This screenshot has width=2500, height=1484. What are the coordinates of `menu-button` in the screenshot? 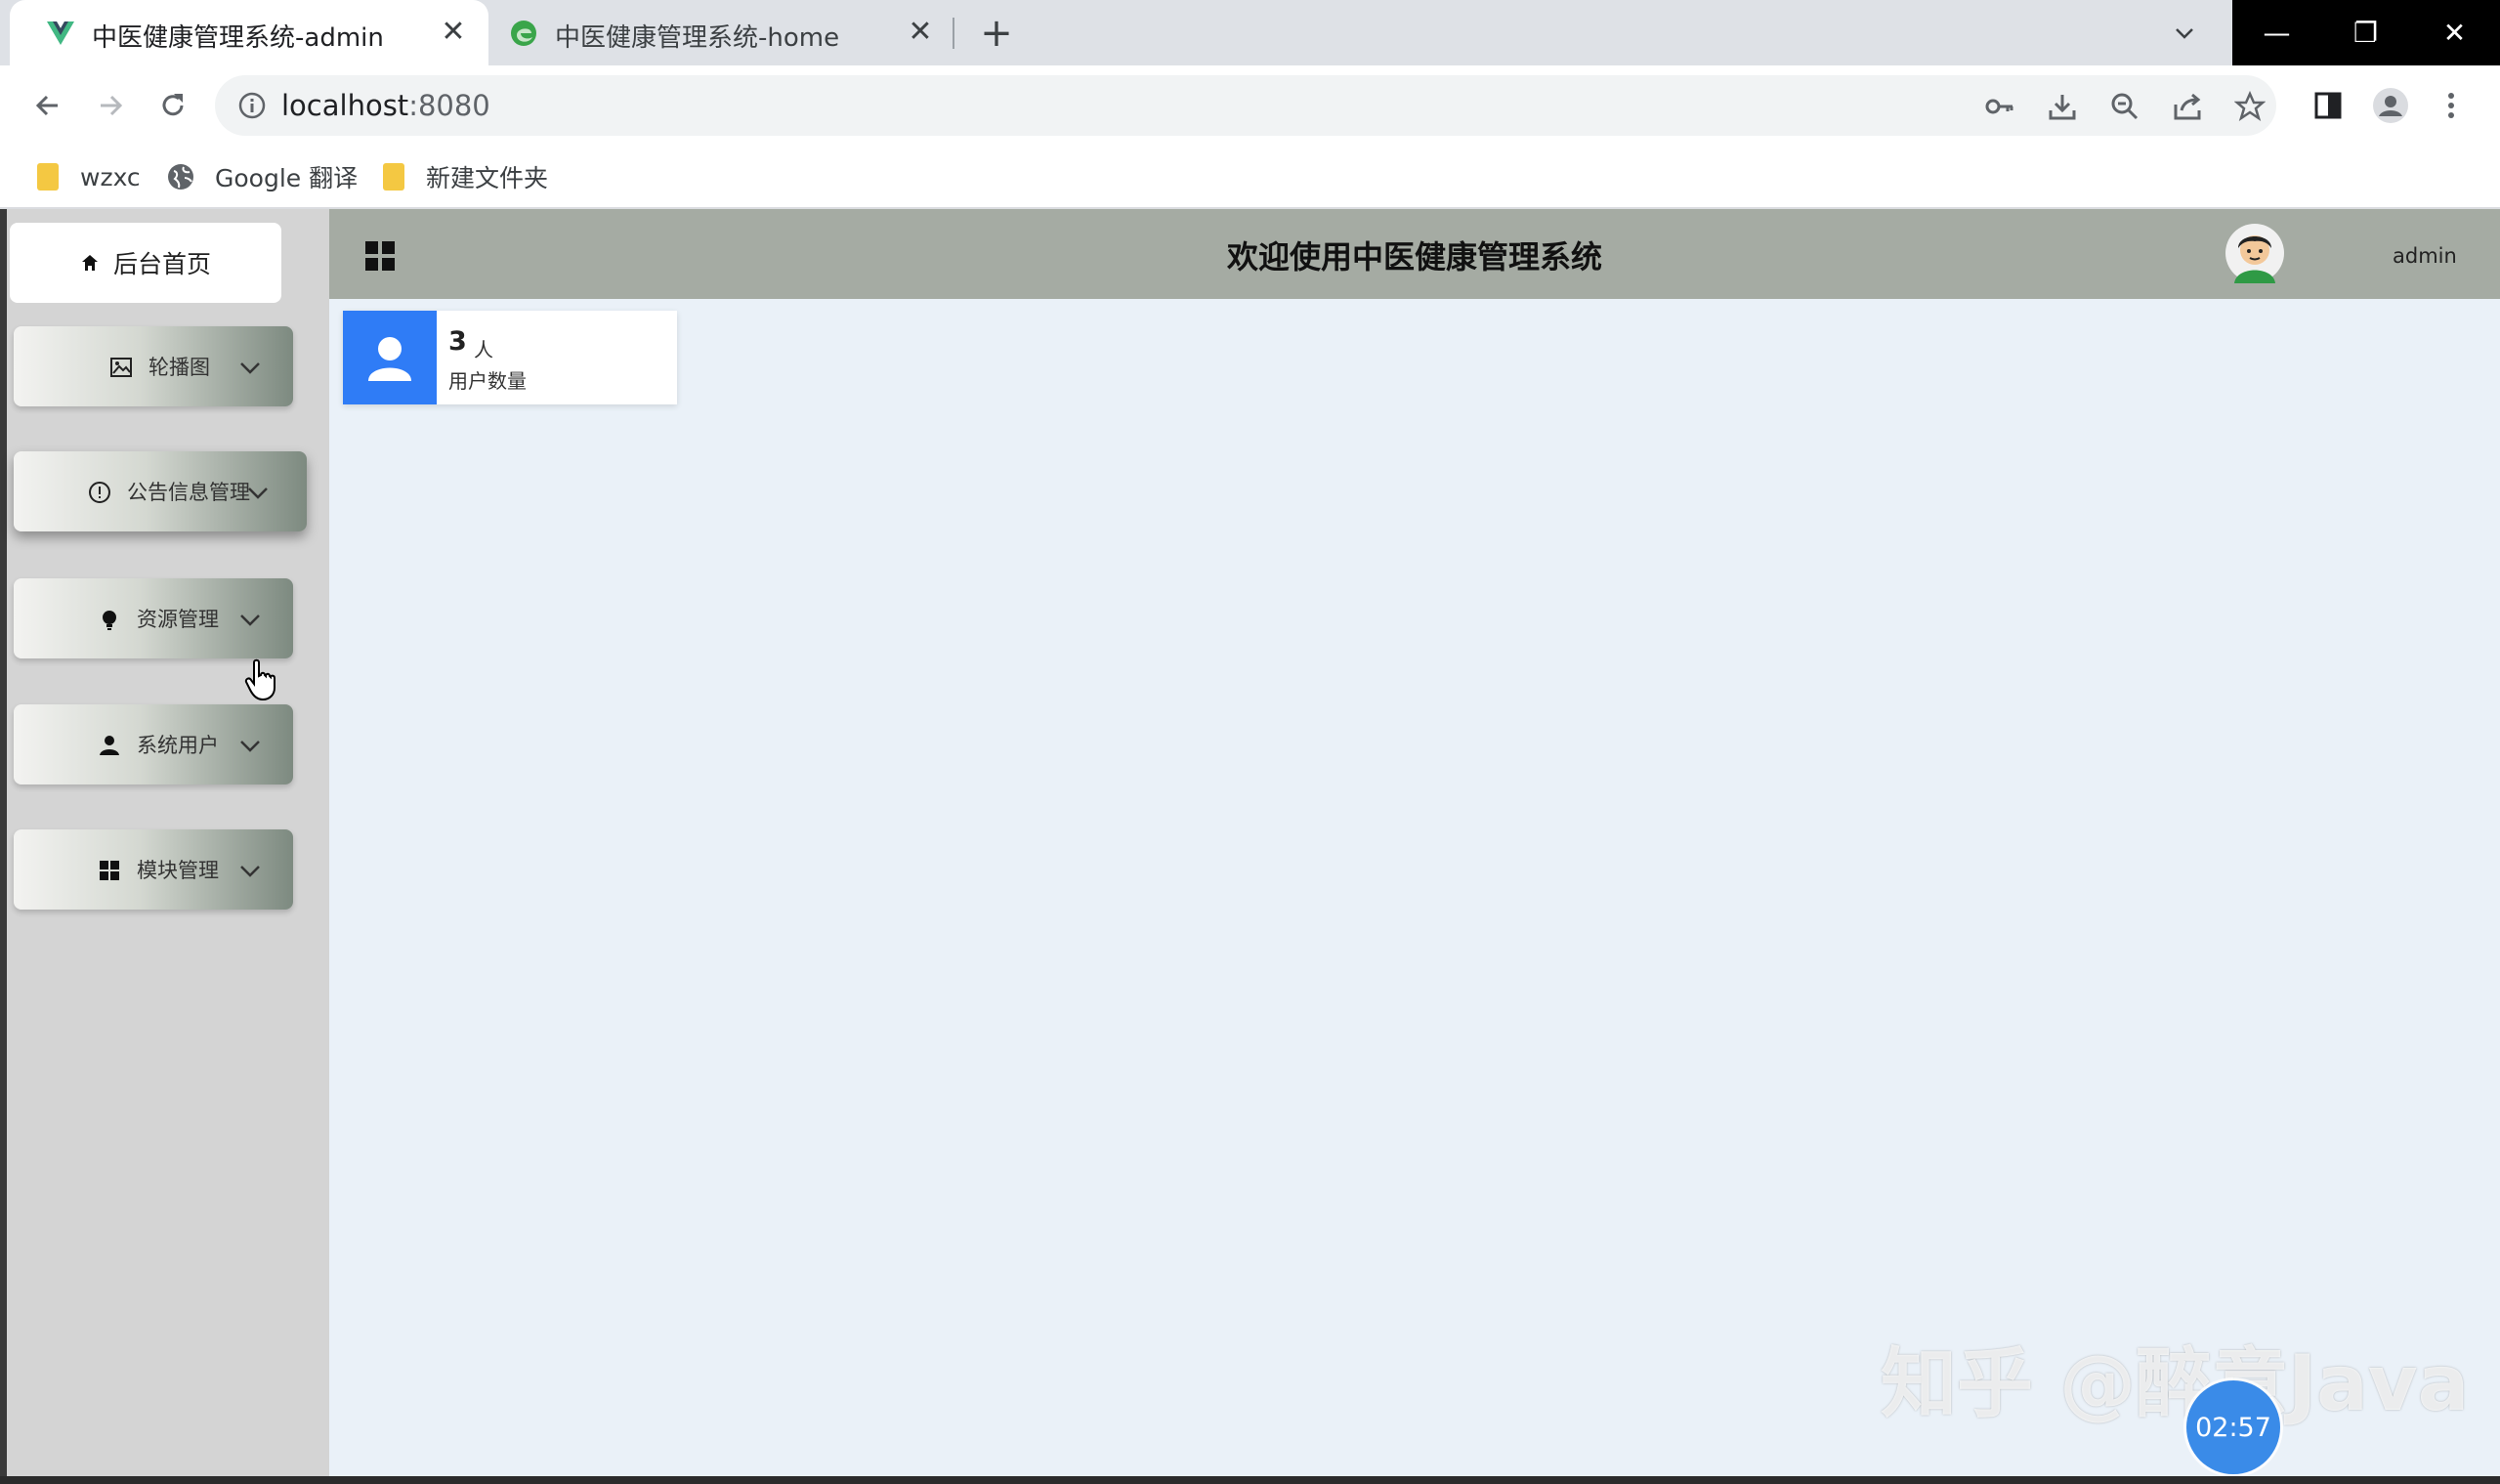 It's located at (2452, 106).